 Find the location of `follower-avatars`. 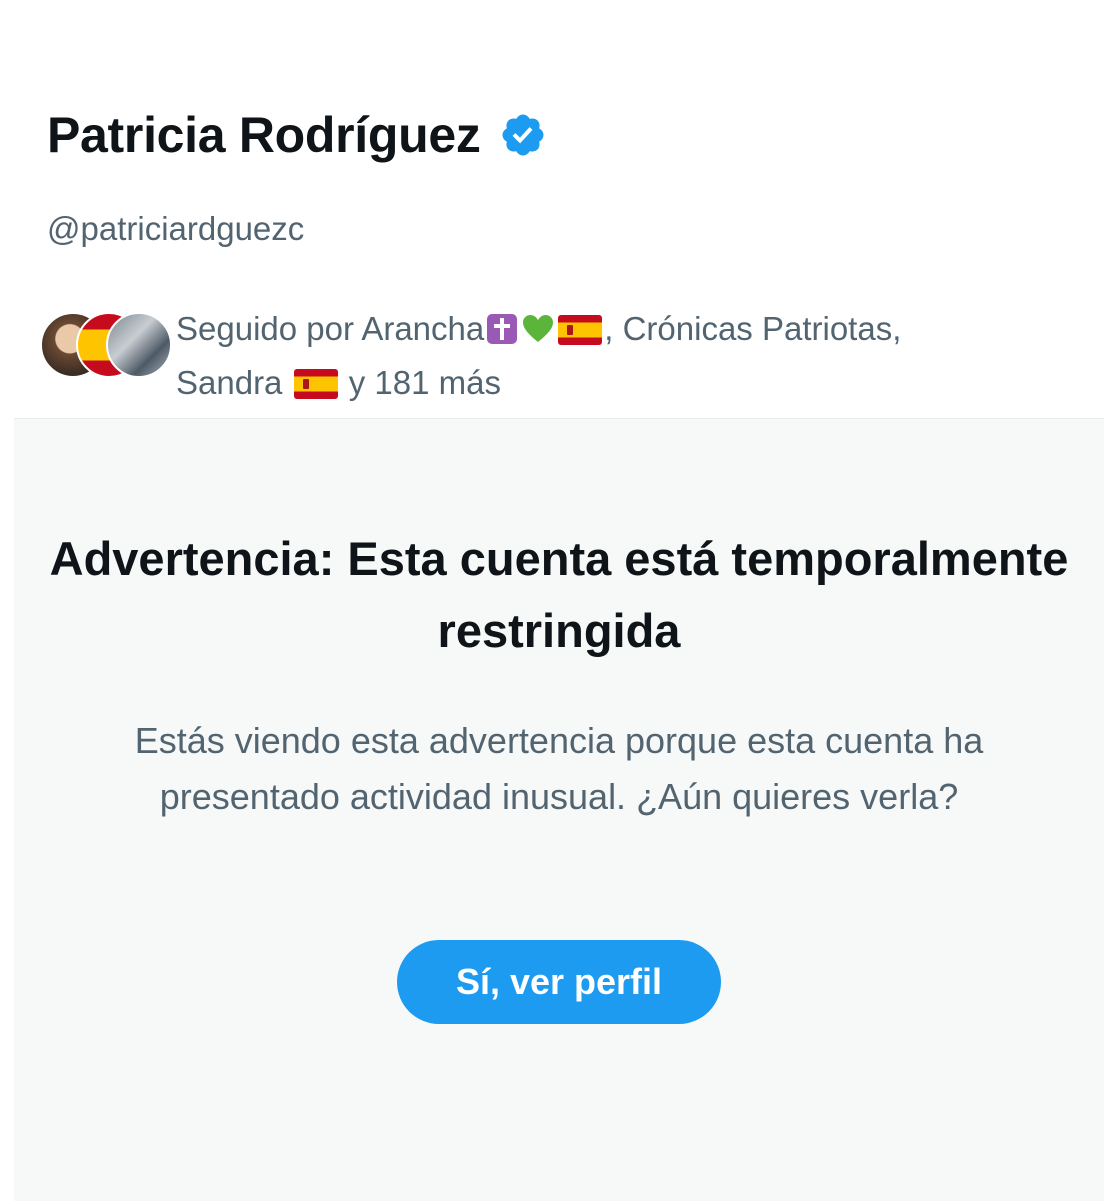

follower-avatars is located at coordinates (106, 345).